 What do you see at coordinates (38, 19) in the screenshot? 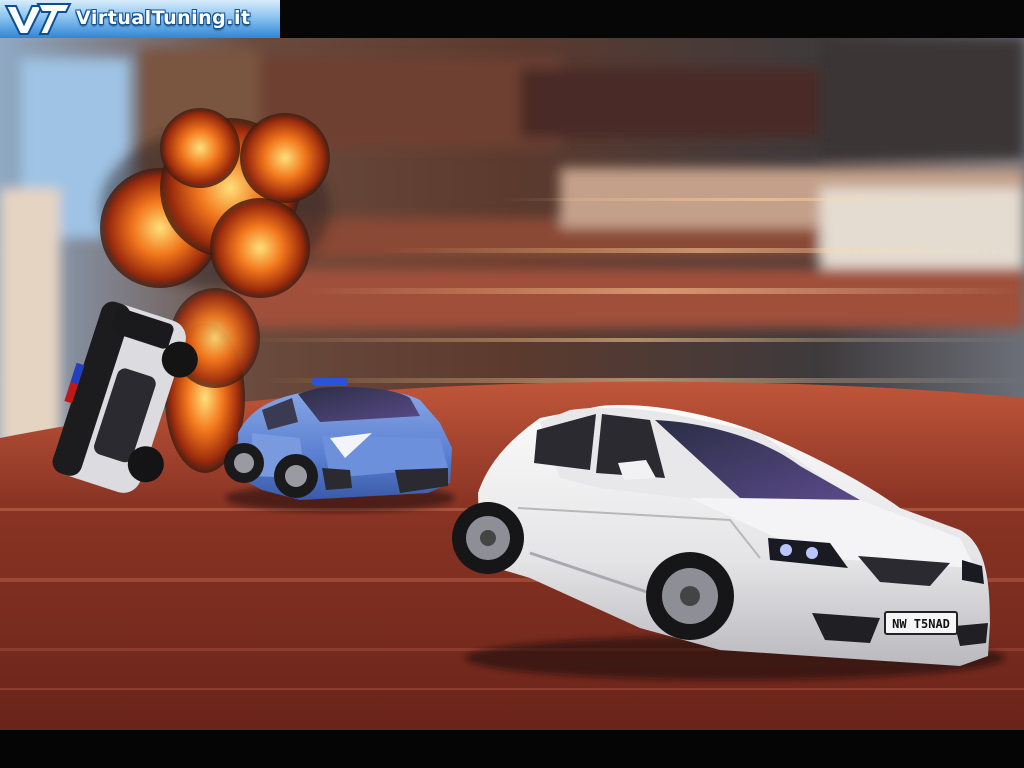
I see `vt-logo-icon` at bounding box center [38, 19].